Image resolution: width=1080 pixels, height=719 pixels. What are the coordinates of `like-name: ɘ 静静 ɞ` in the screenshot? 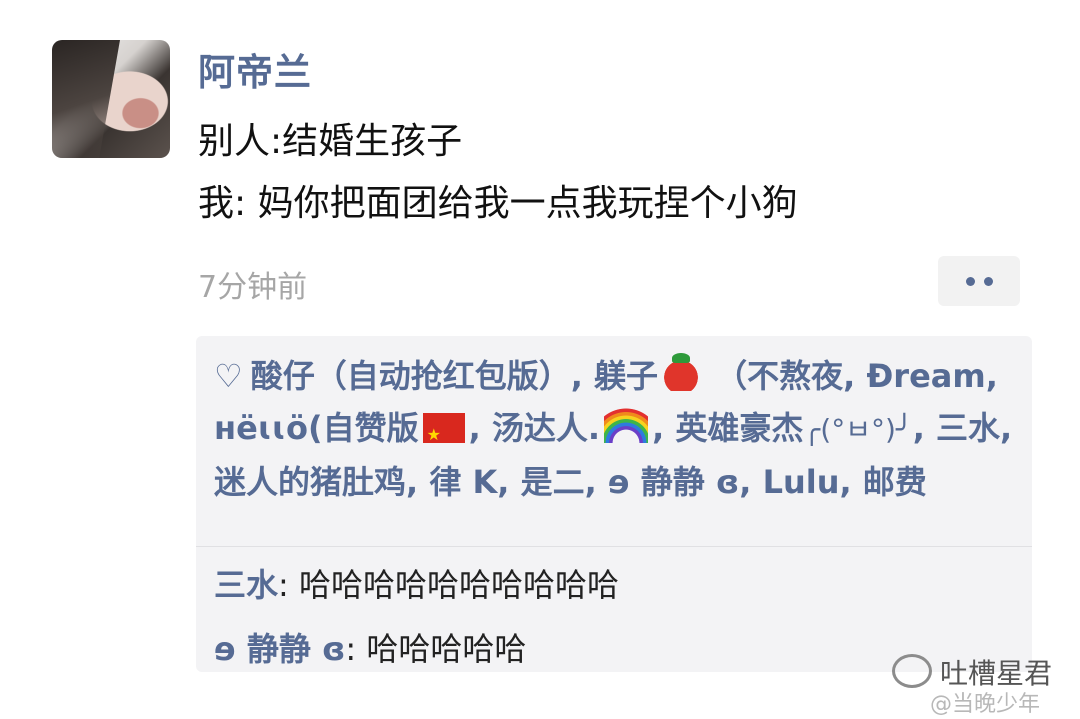 It's located at (673, 482).